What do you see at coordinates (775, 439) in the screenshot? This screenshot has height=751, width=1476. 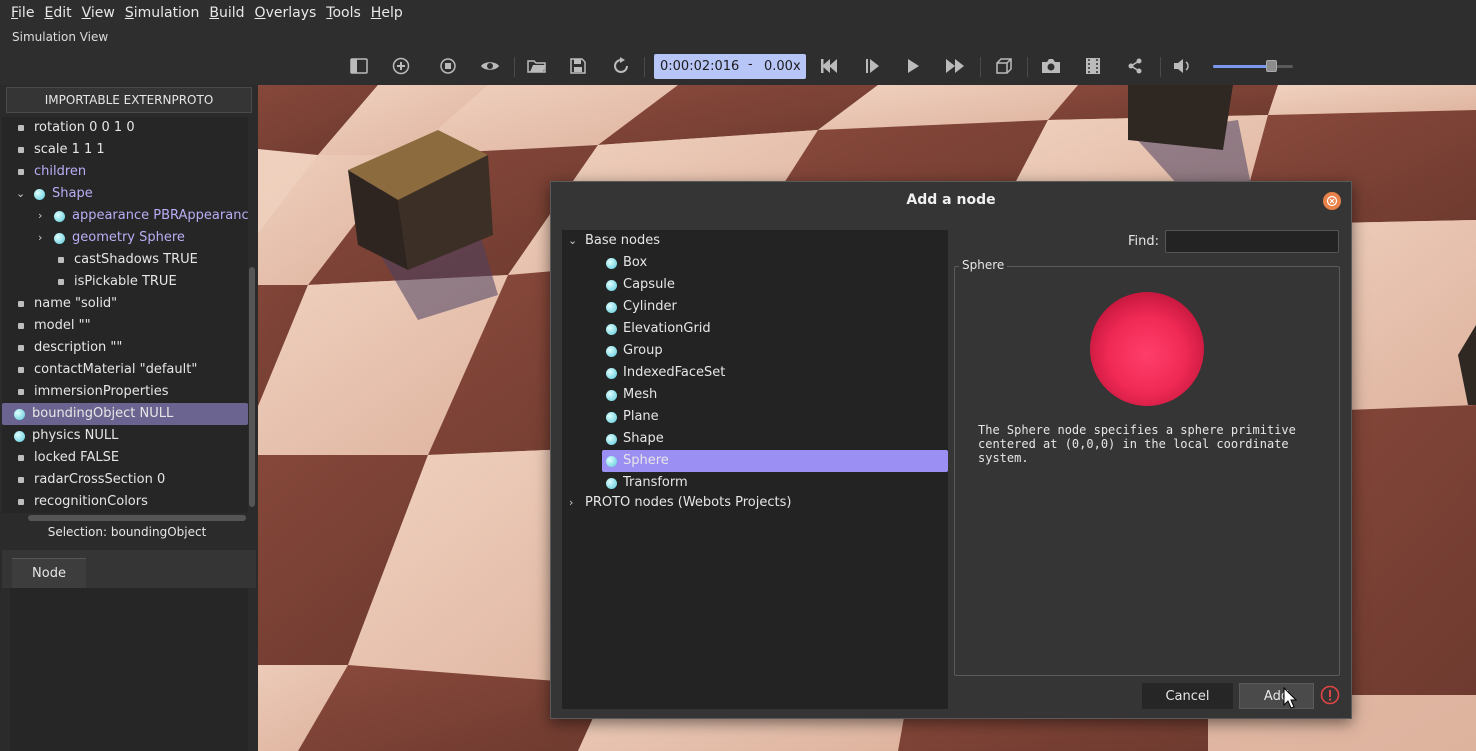 I see `node-item-shape: Shape` at bounding box center [775, 439].